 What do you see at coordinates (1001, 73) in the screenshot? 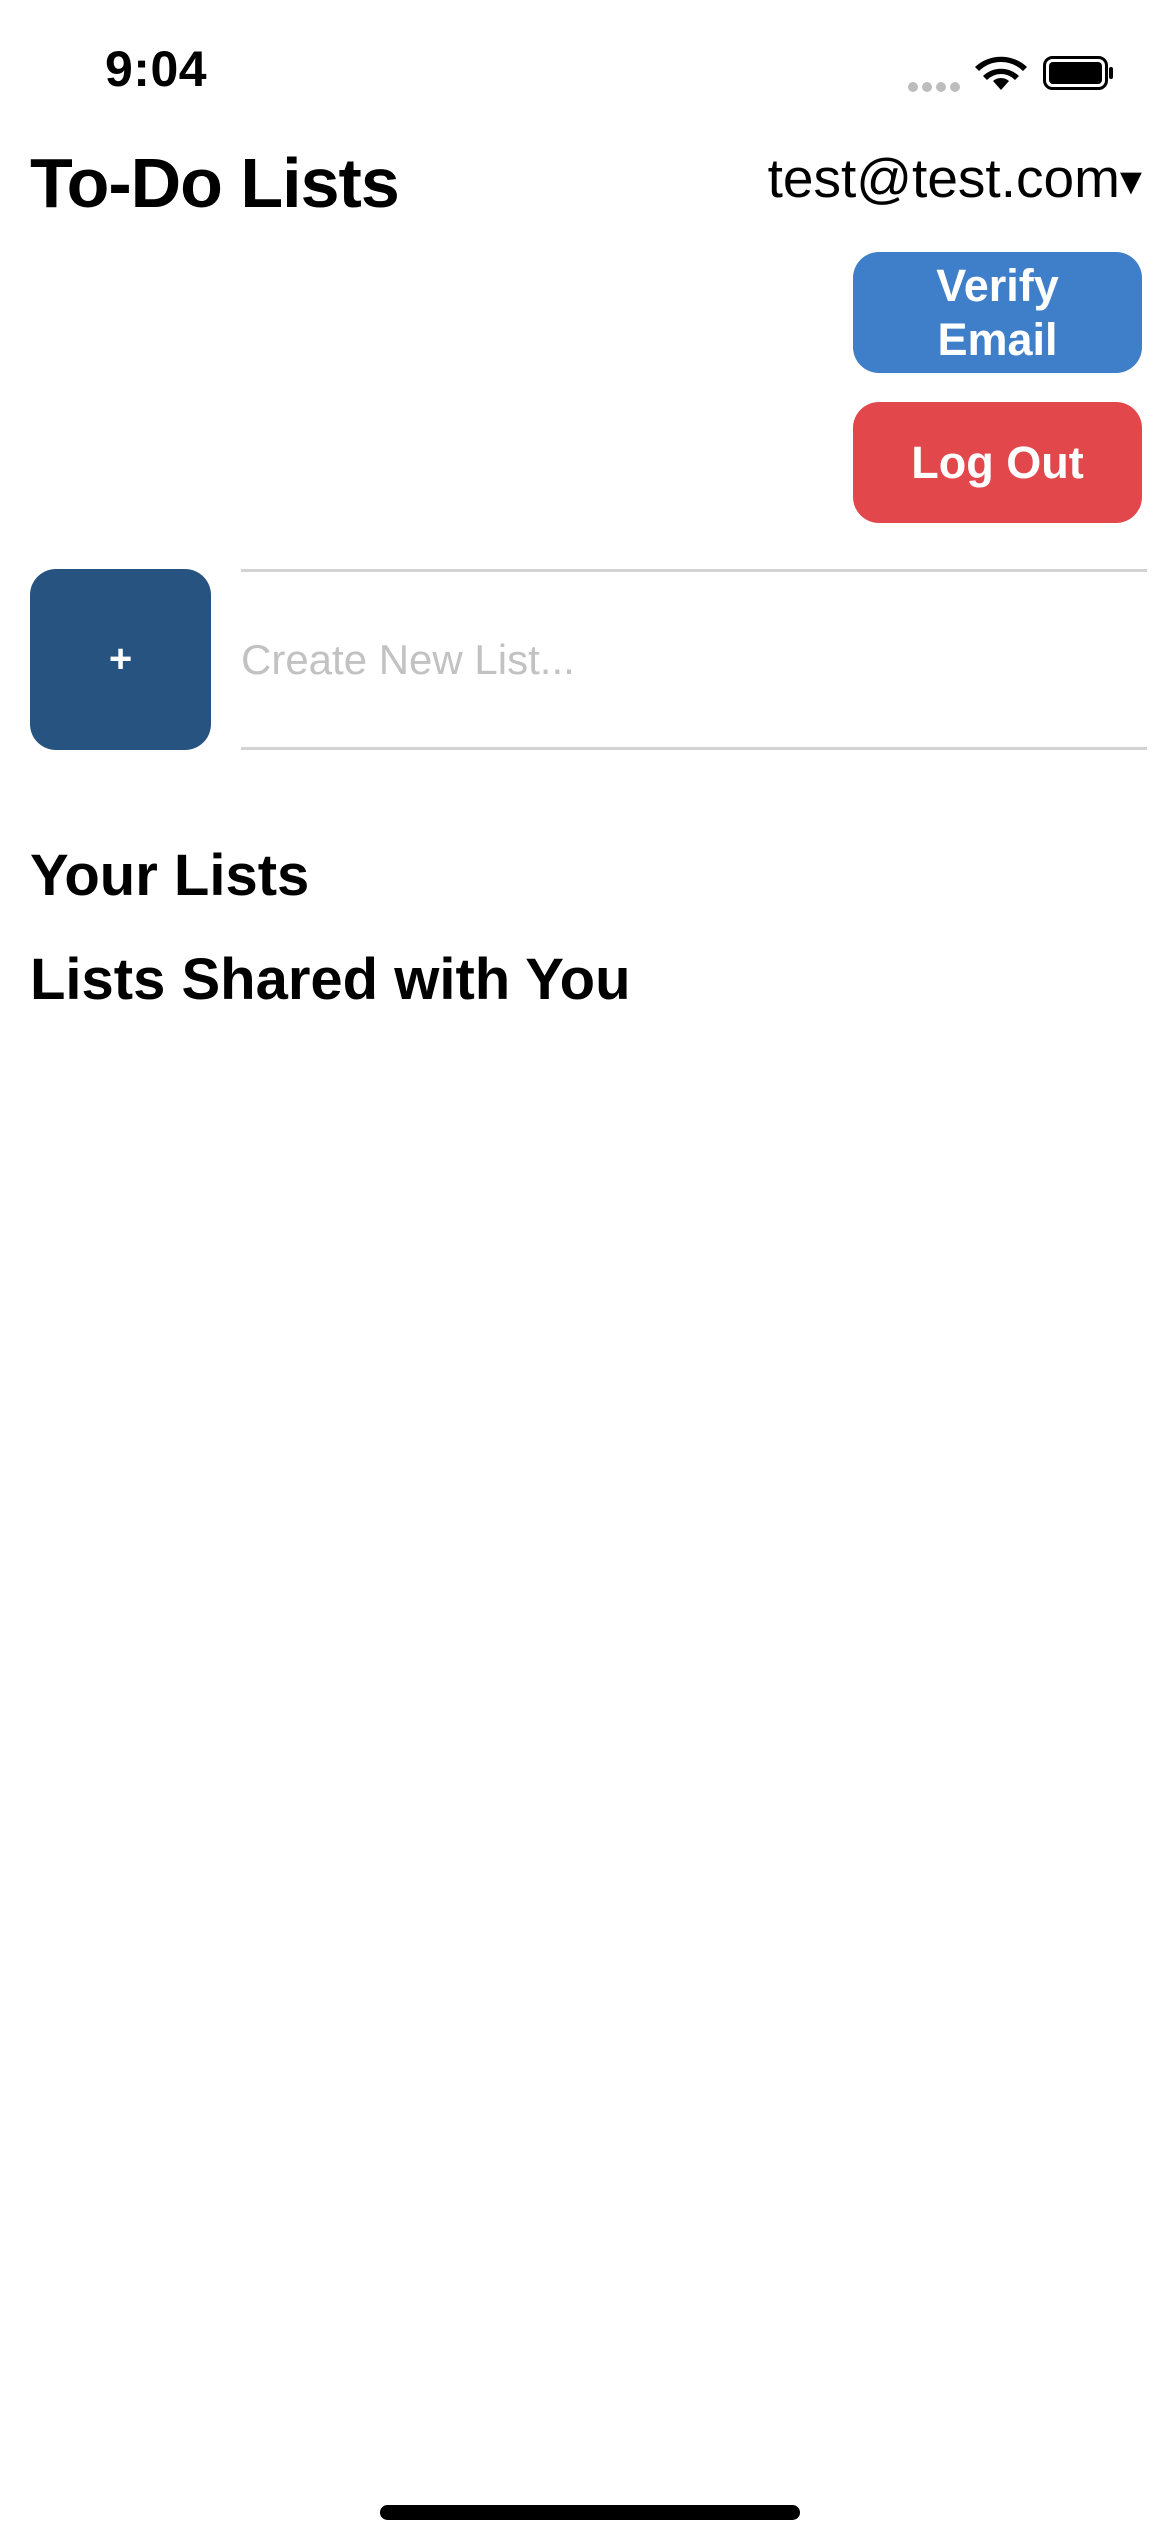
I see `wifi-icon` at bounding box center [1001, 73].